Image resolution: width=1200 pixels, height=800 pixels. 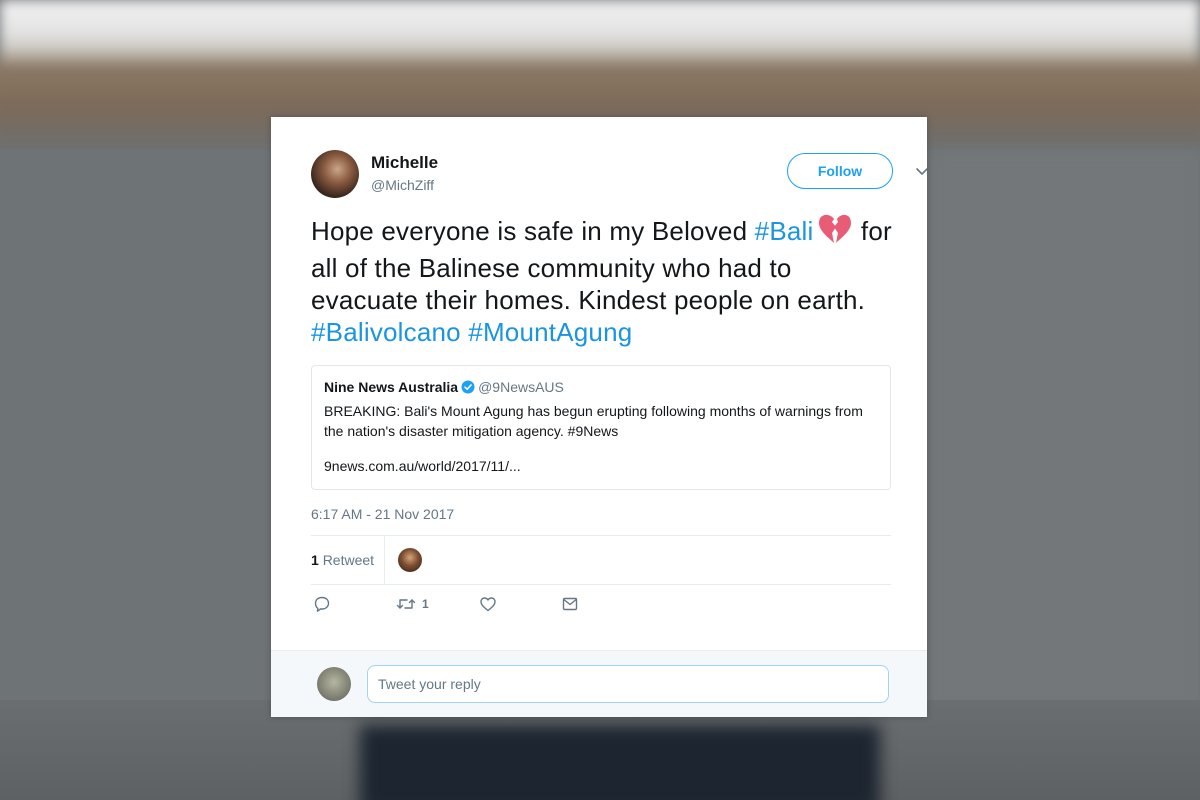 I want to click on broken-heart-emoji, so click(x=835, y=232).